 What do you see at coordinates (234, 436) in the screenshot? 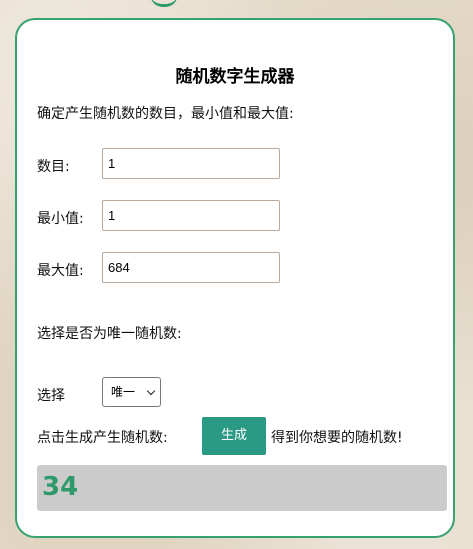
I see `generate-button: 生成` at bounding box center [234, 436].